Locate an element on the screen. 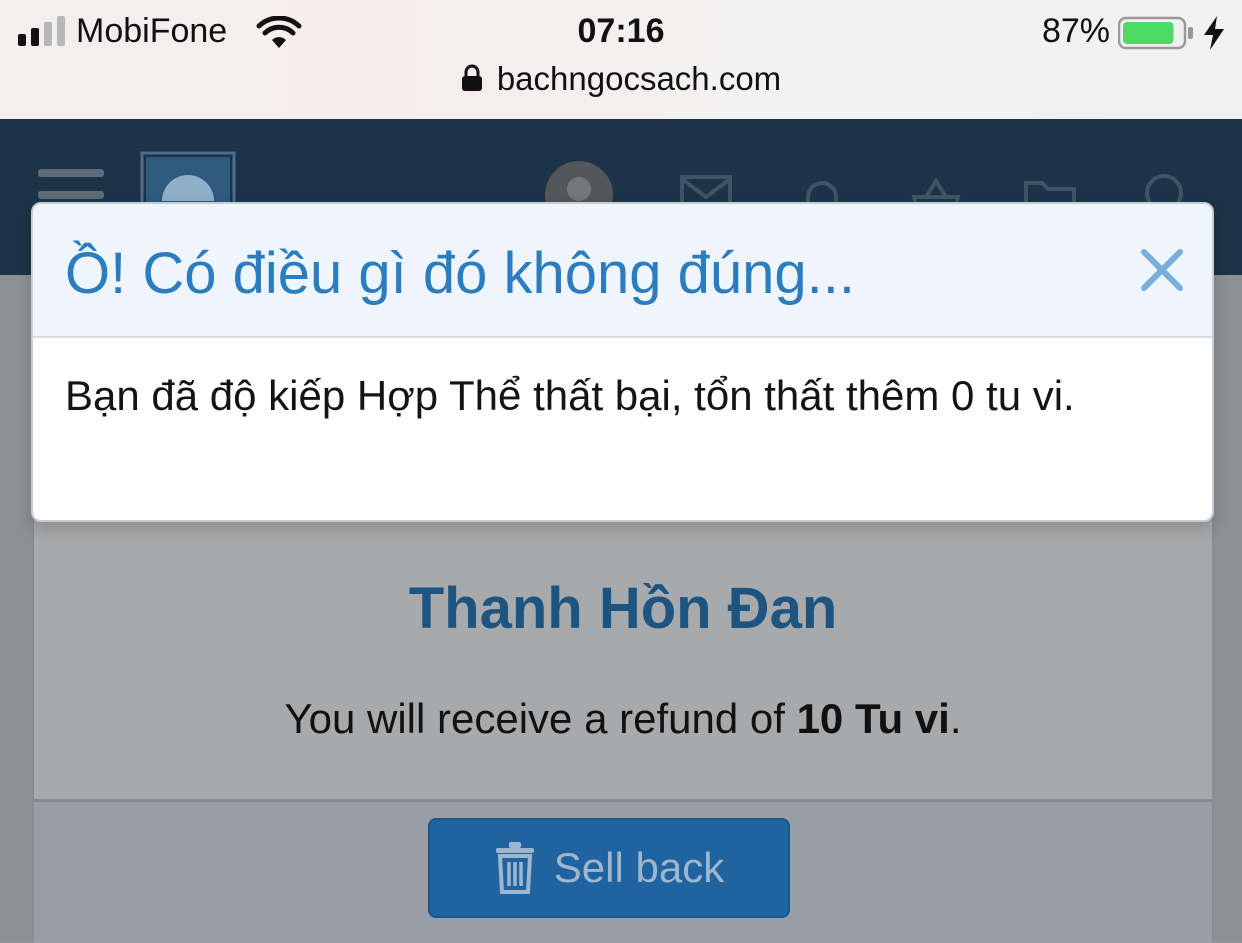 The width and height of the screenshot is (1242, 943). address-bar: bachngocsach.com is located at coordinates (621, 79).